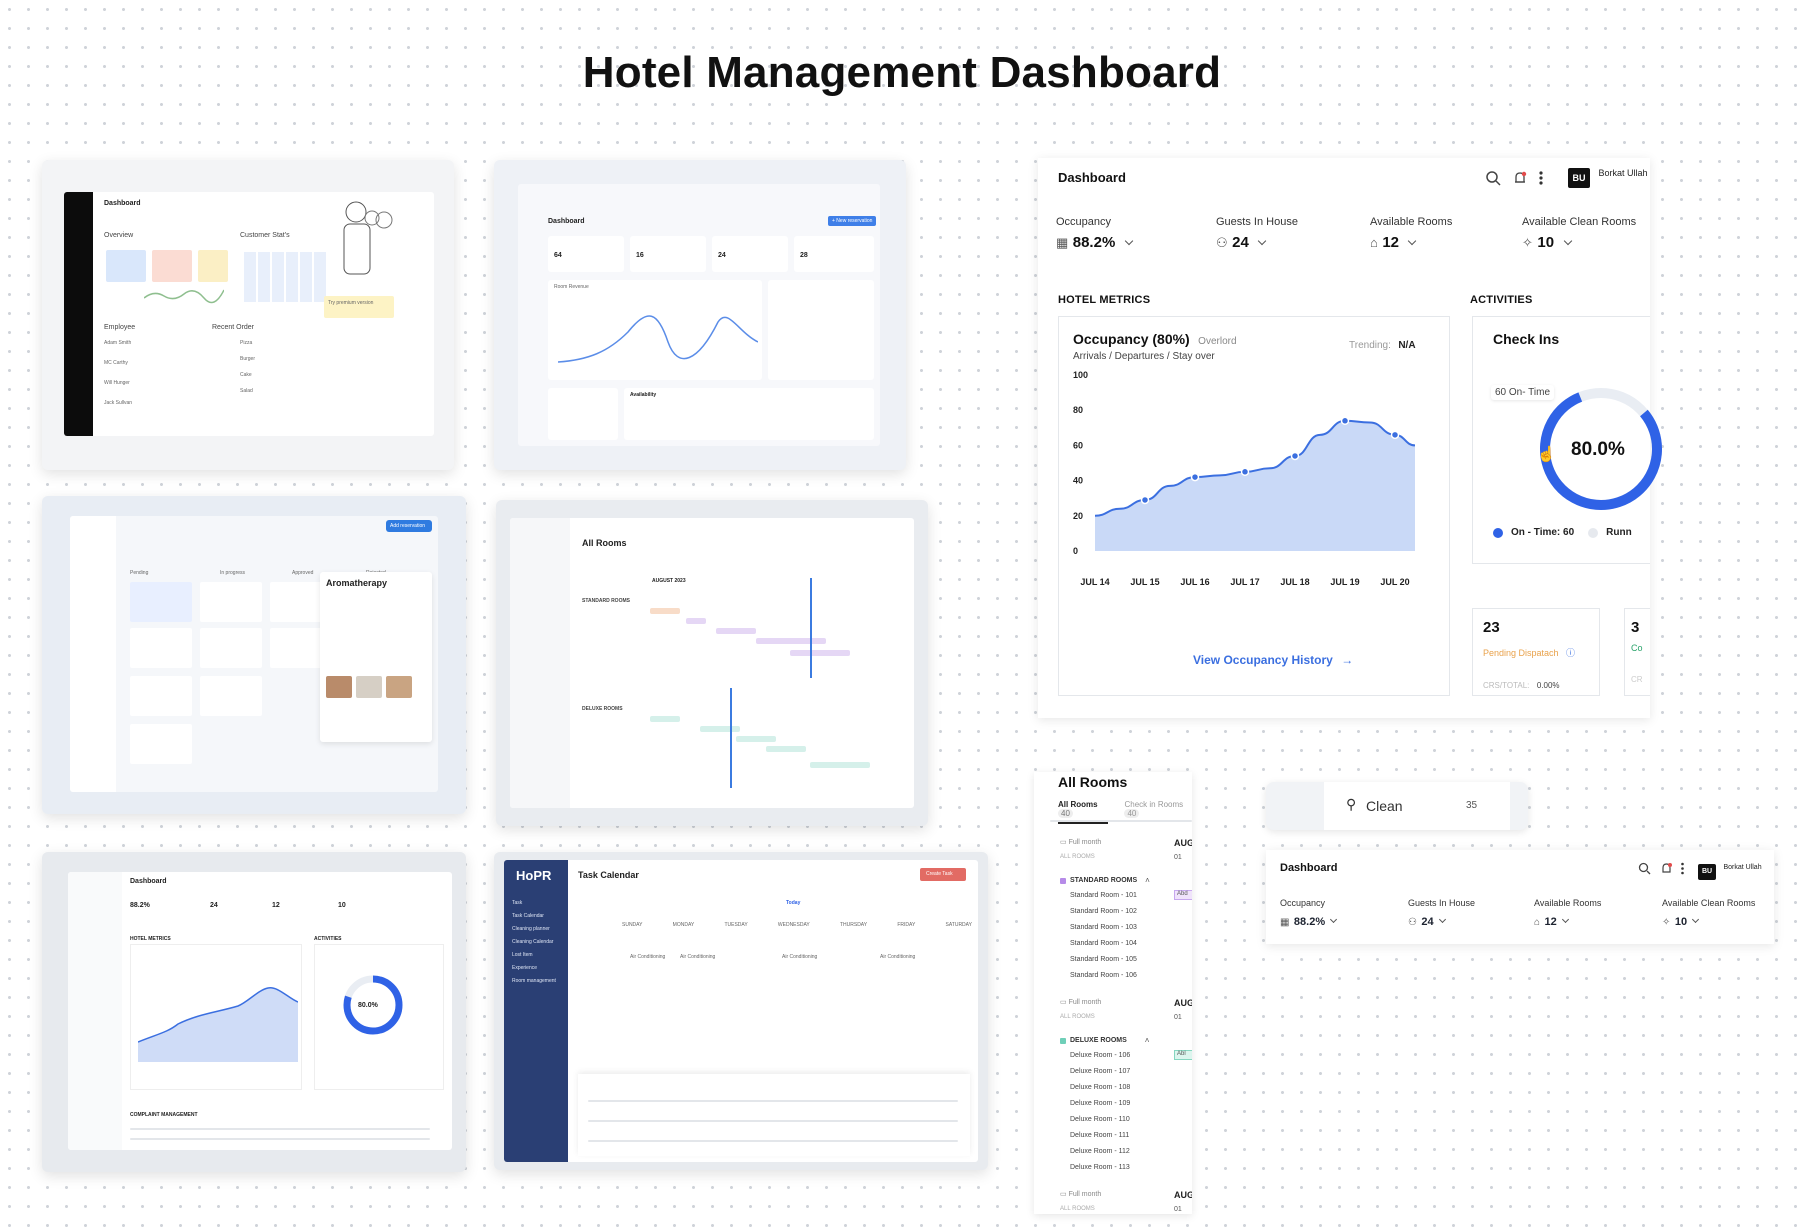  I want to click on user-name: Borkat Ullah, so click(1623, 173).